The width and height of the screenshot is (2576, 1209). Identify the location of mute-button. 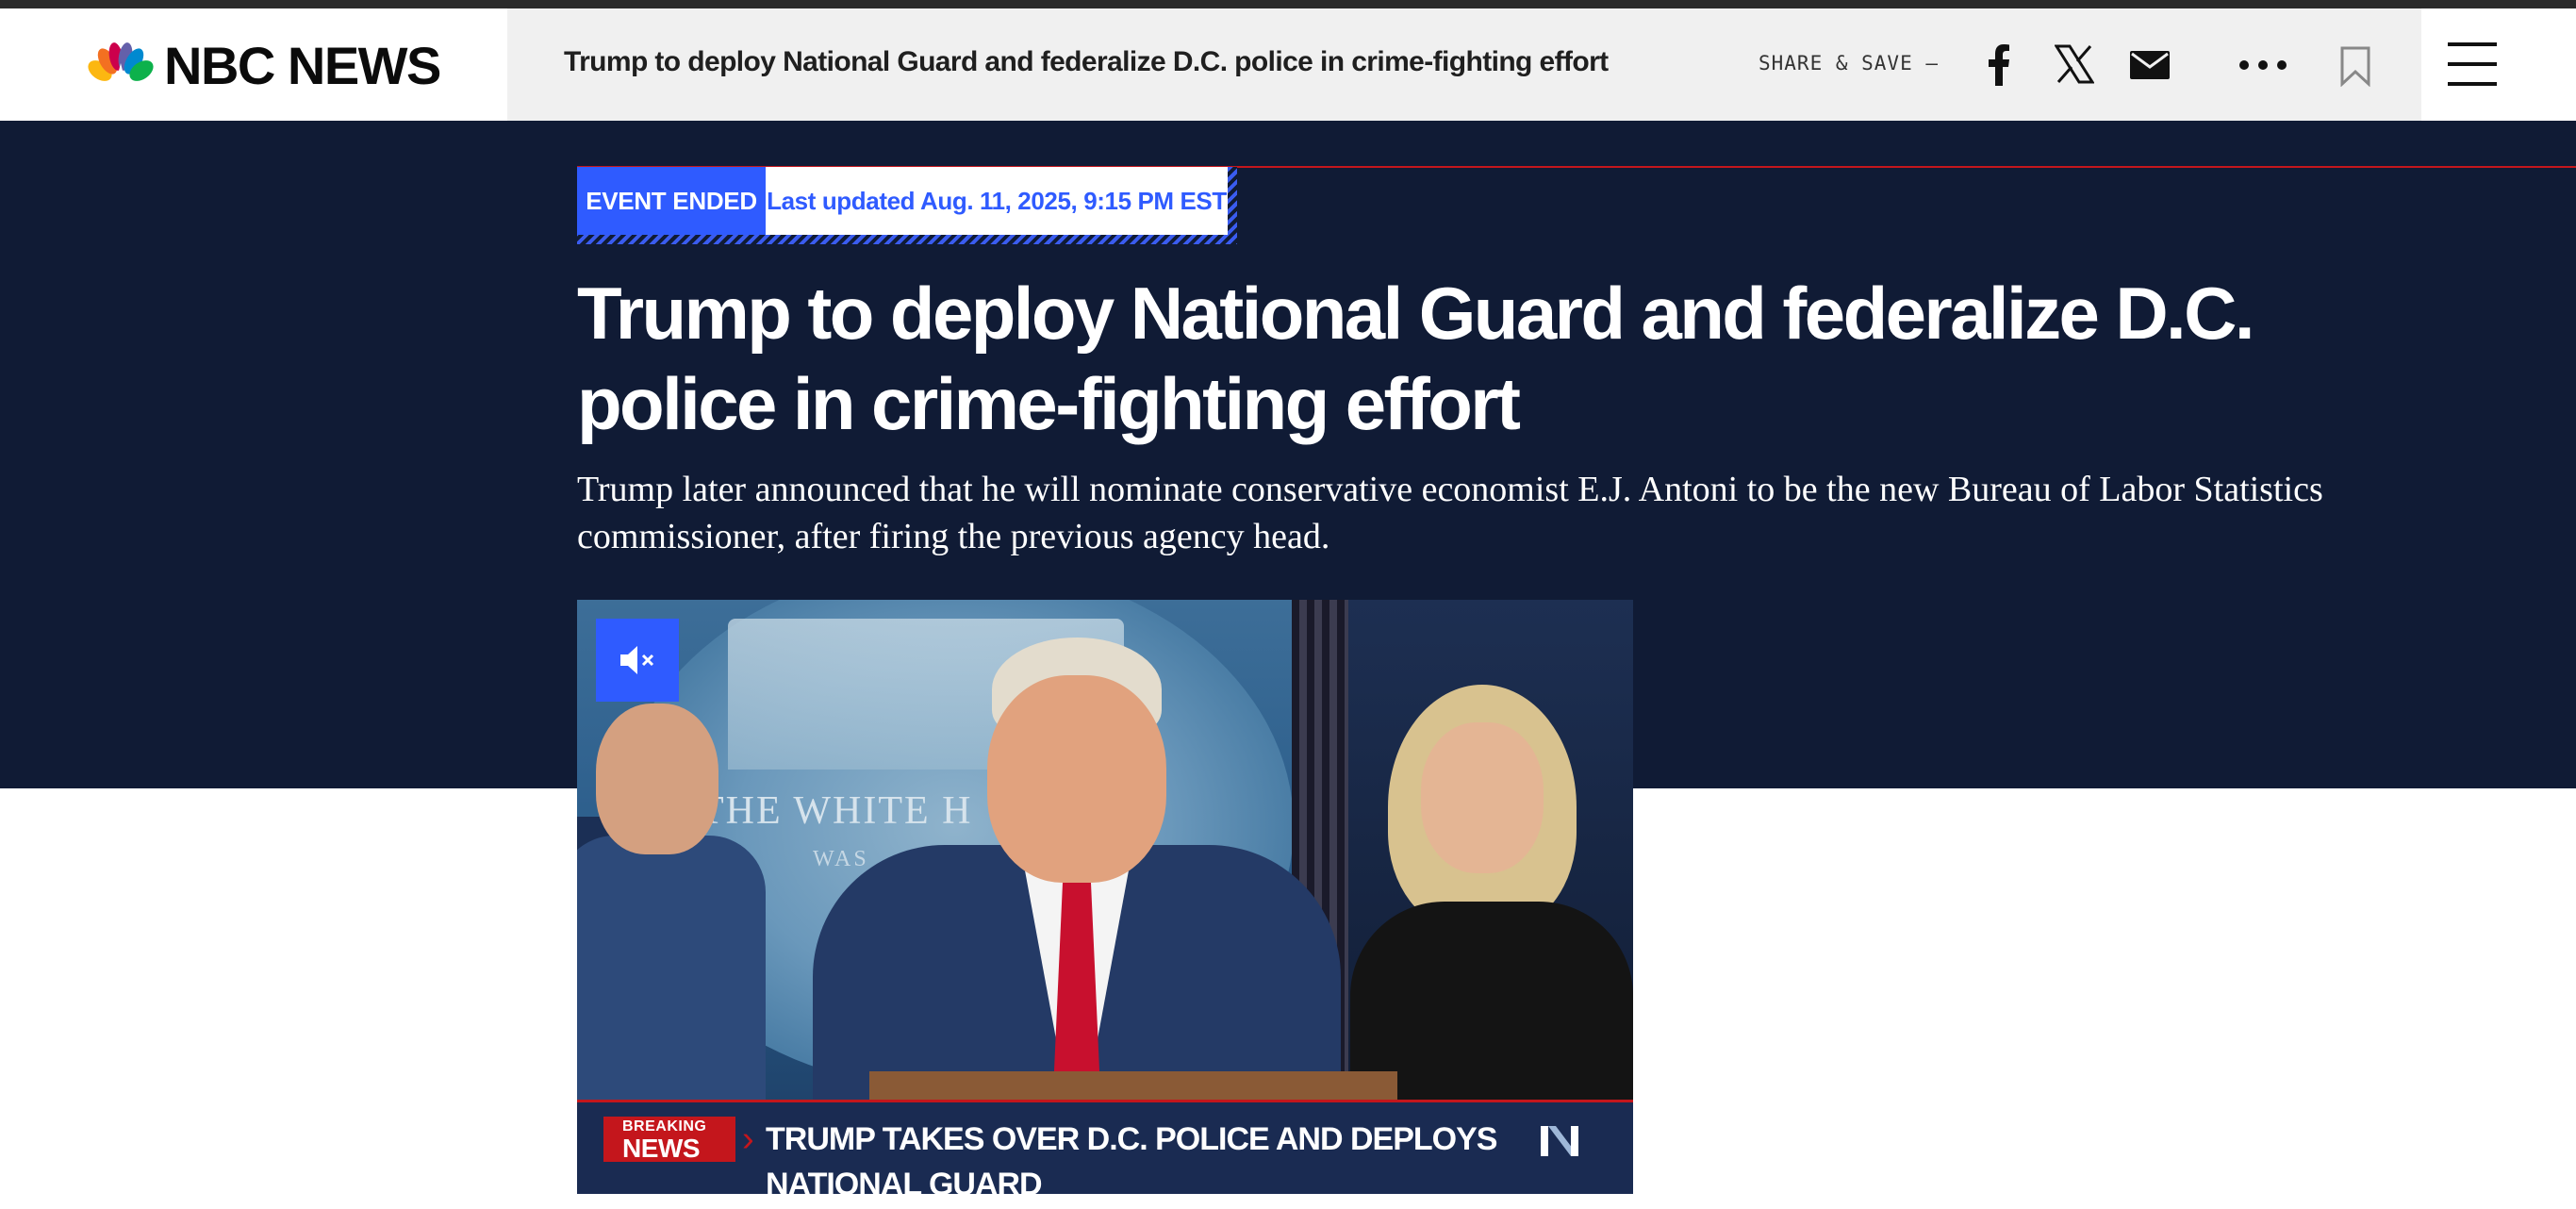
(637, 661).